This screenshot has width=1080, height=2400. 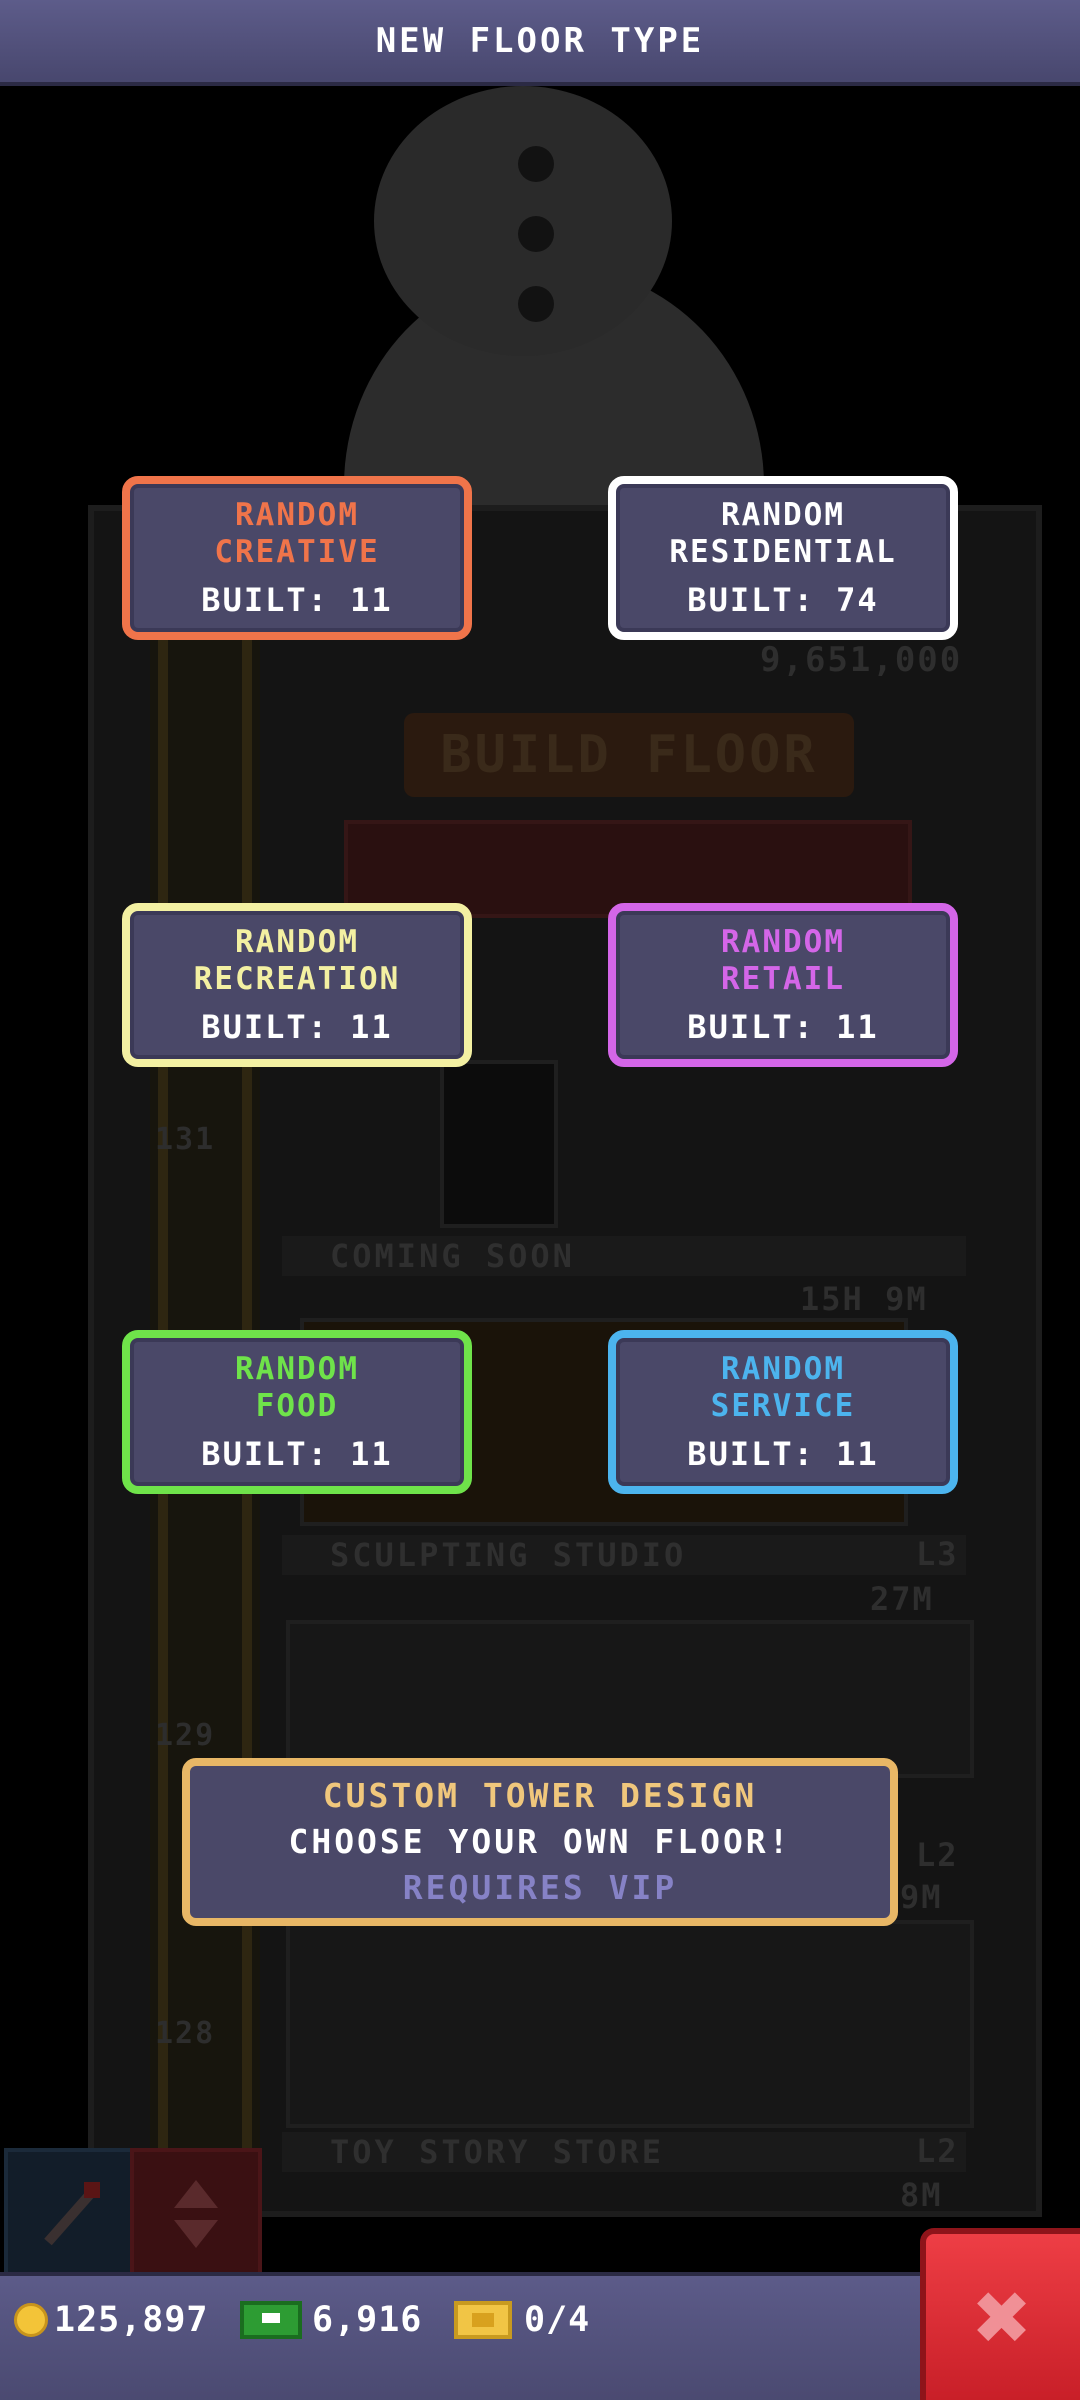 What do you see at coordinates (131, 2320) in the screenshot?
I see `coins-value: 125,897` at bounding box center [131, 2320].